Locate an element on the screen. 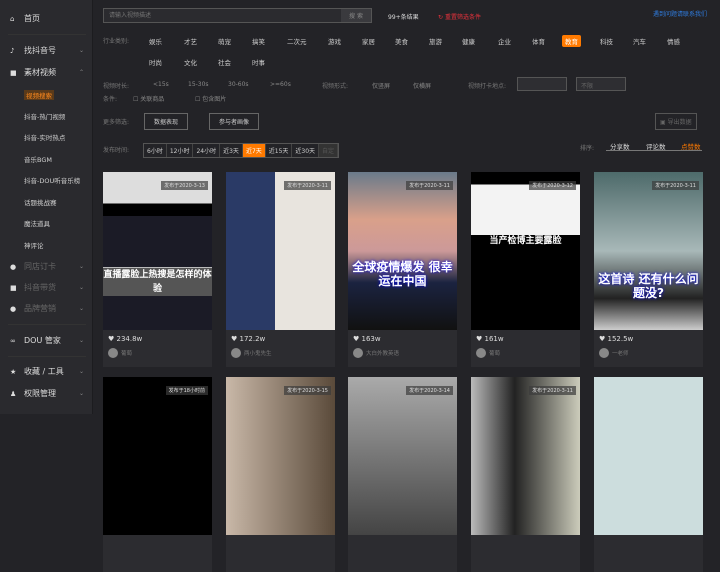 This screenshot has width=720, height=572. video-thumbnail: 发布于2020-3-14 is located at coordinates (402, 456).